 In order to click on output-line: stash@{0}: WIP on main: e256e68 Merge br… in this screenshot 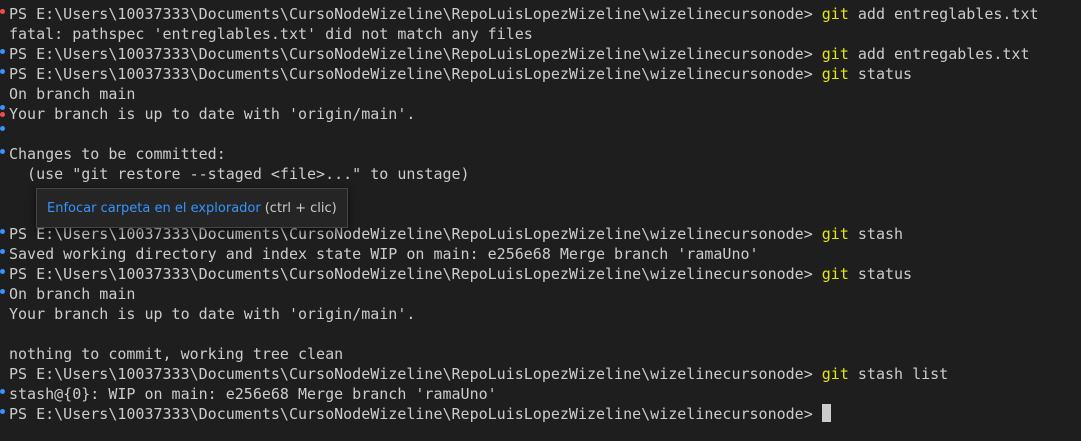, I will do `click(253, 394)`.